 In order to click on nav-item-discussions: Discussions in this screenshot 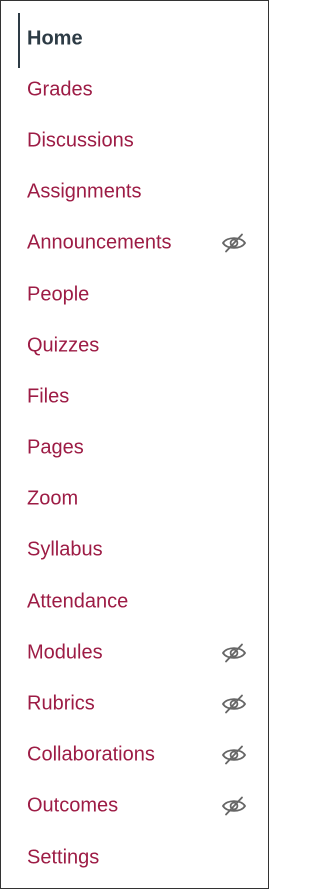, I will do `click(134, 140)`.